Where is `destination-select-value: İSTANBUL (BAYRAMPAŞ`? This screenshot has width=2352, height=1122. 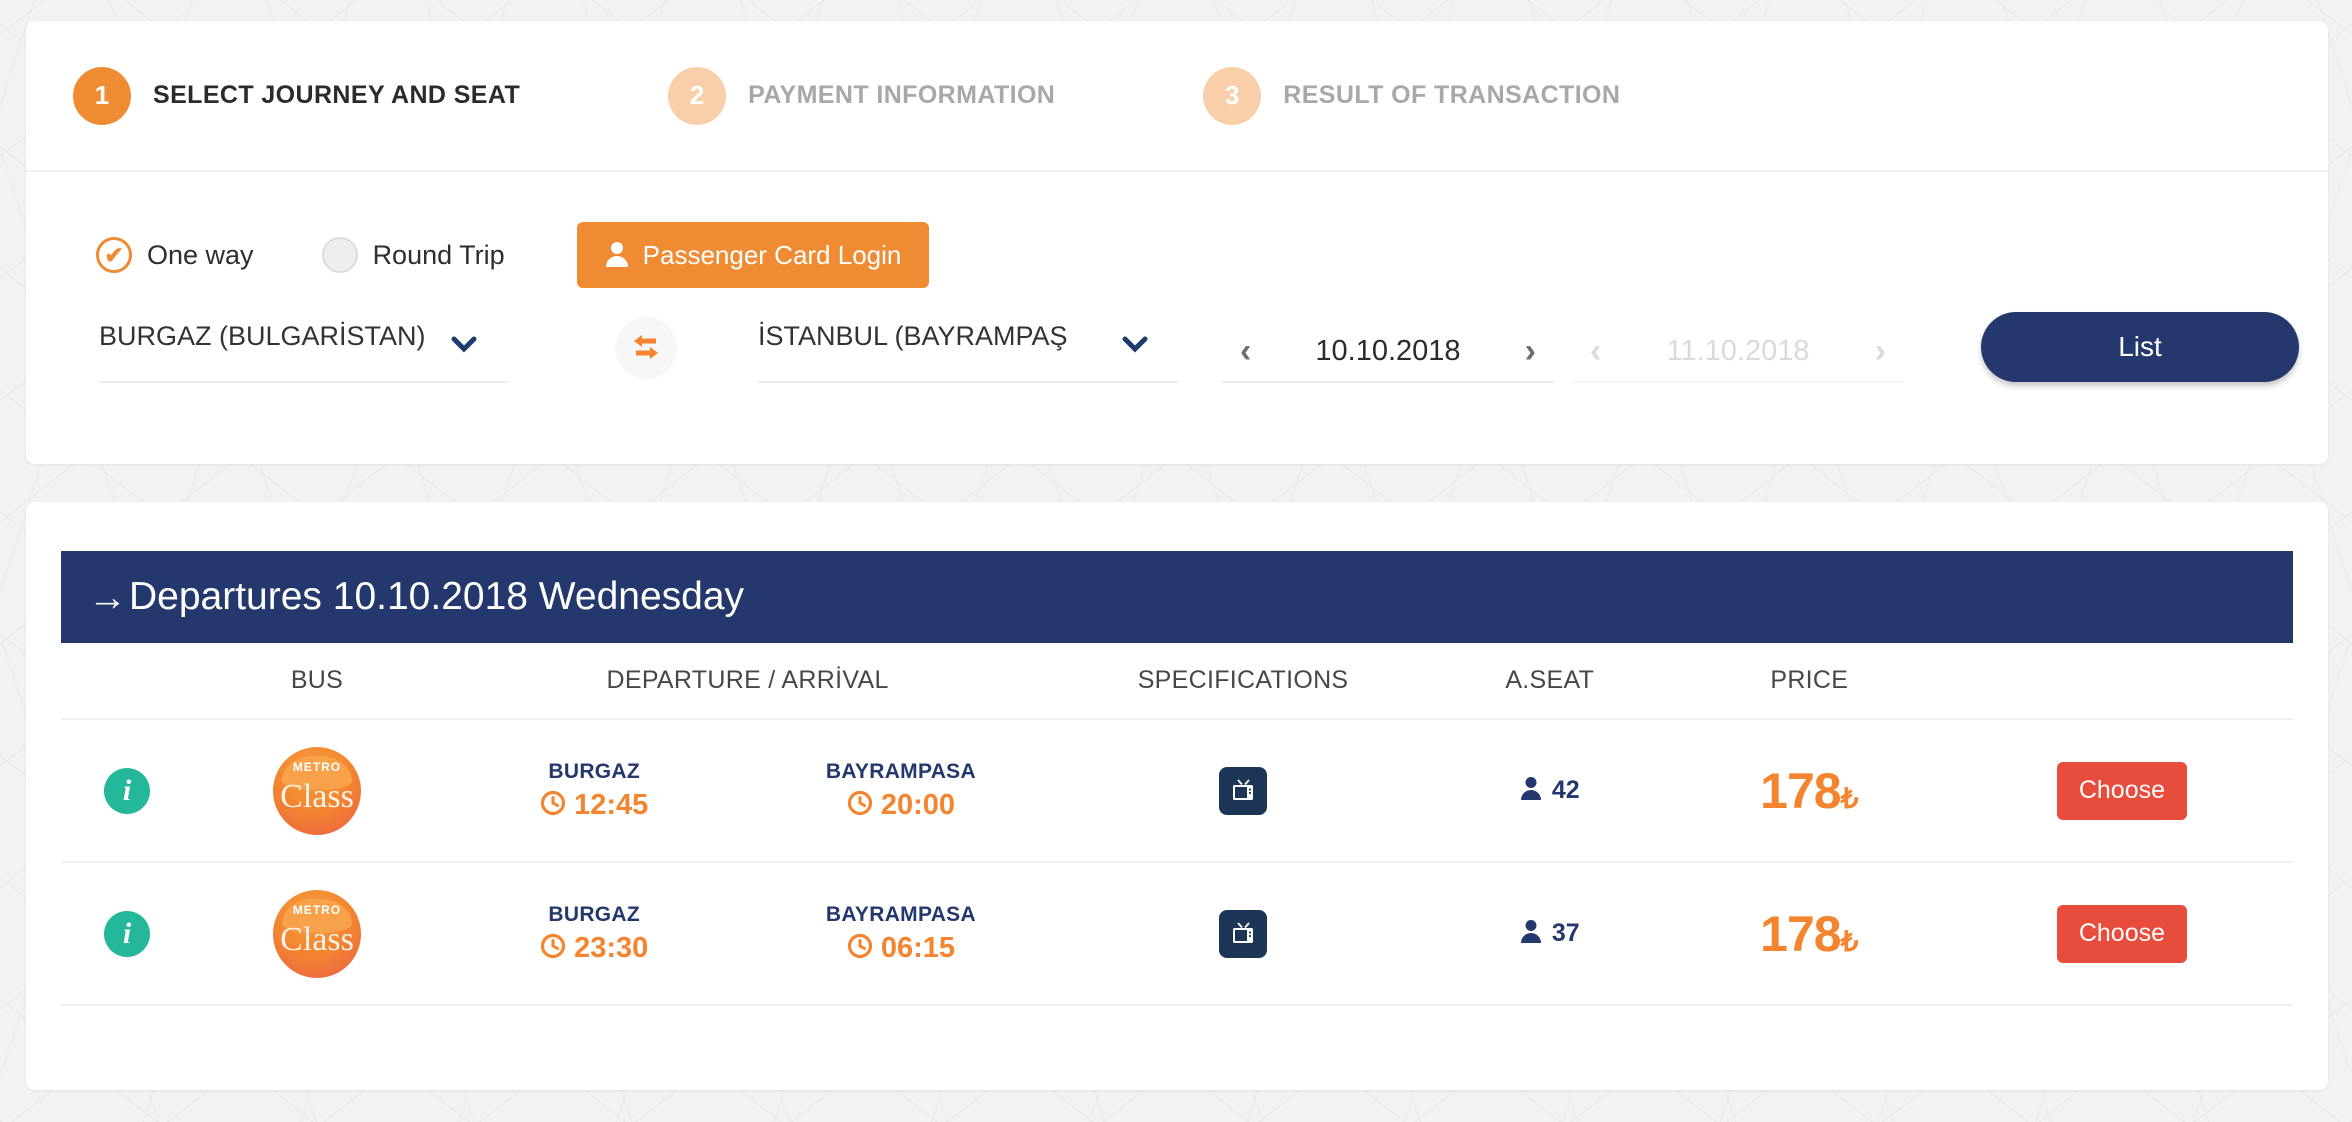 destination-select-value: İSTANBUL (BAYRAMPAŞ is located at coordinates (913, 336).